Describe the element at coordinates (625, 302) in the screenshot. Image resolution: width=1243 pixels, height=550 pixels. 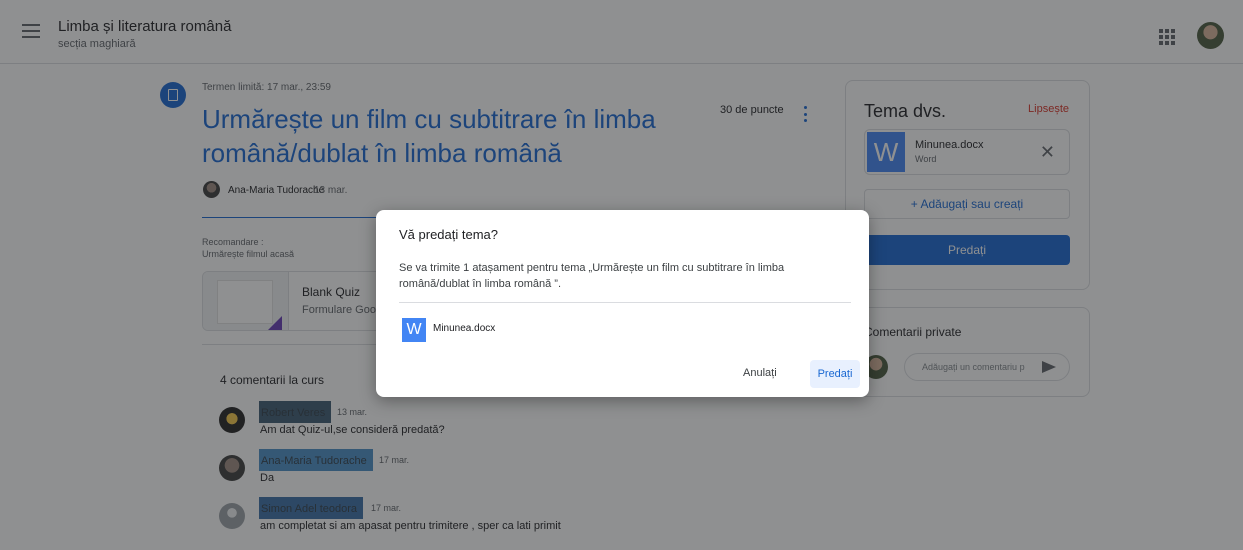
I see `divider` at that location.